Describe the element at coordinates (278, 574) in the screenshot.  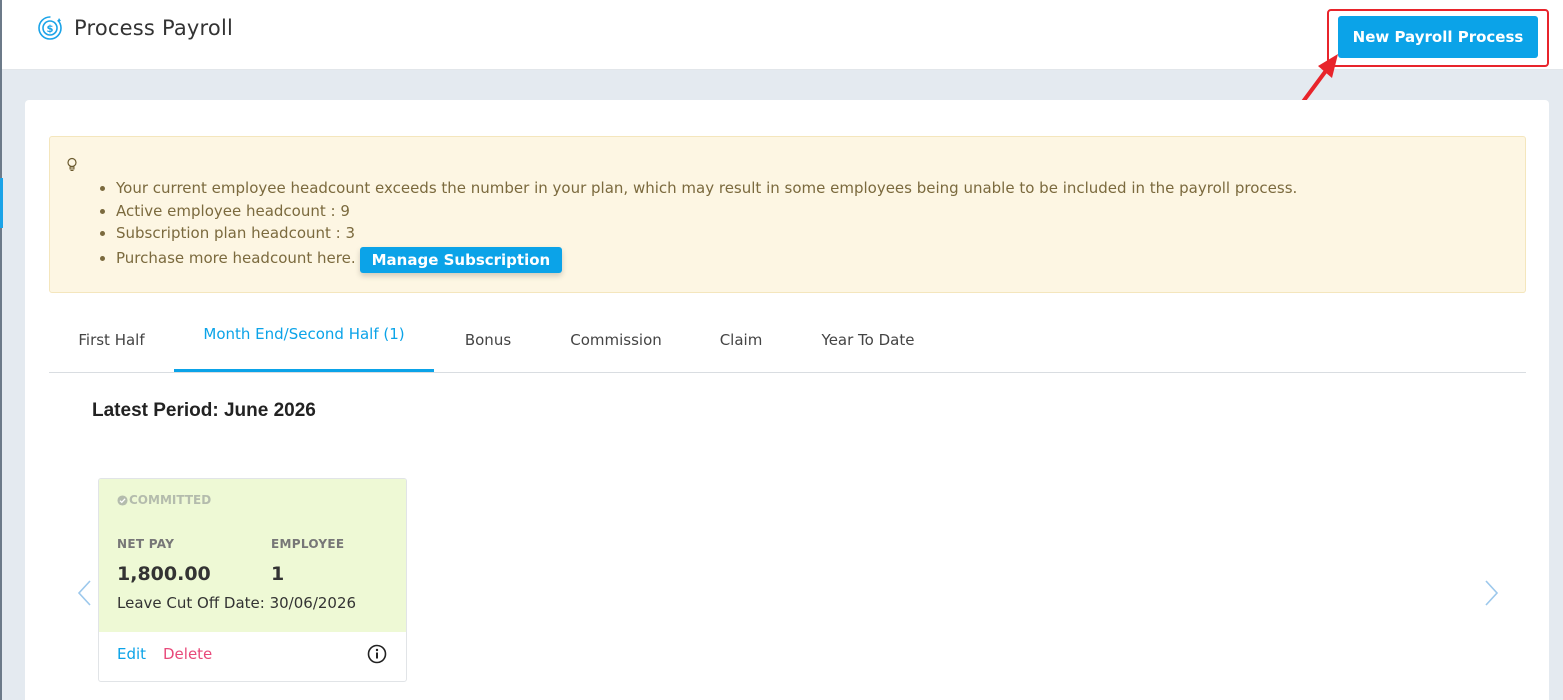
I see `employee-count-value: 1` at that location.